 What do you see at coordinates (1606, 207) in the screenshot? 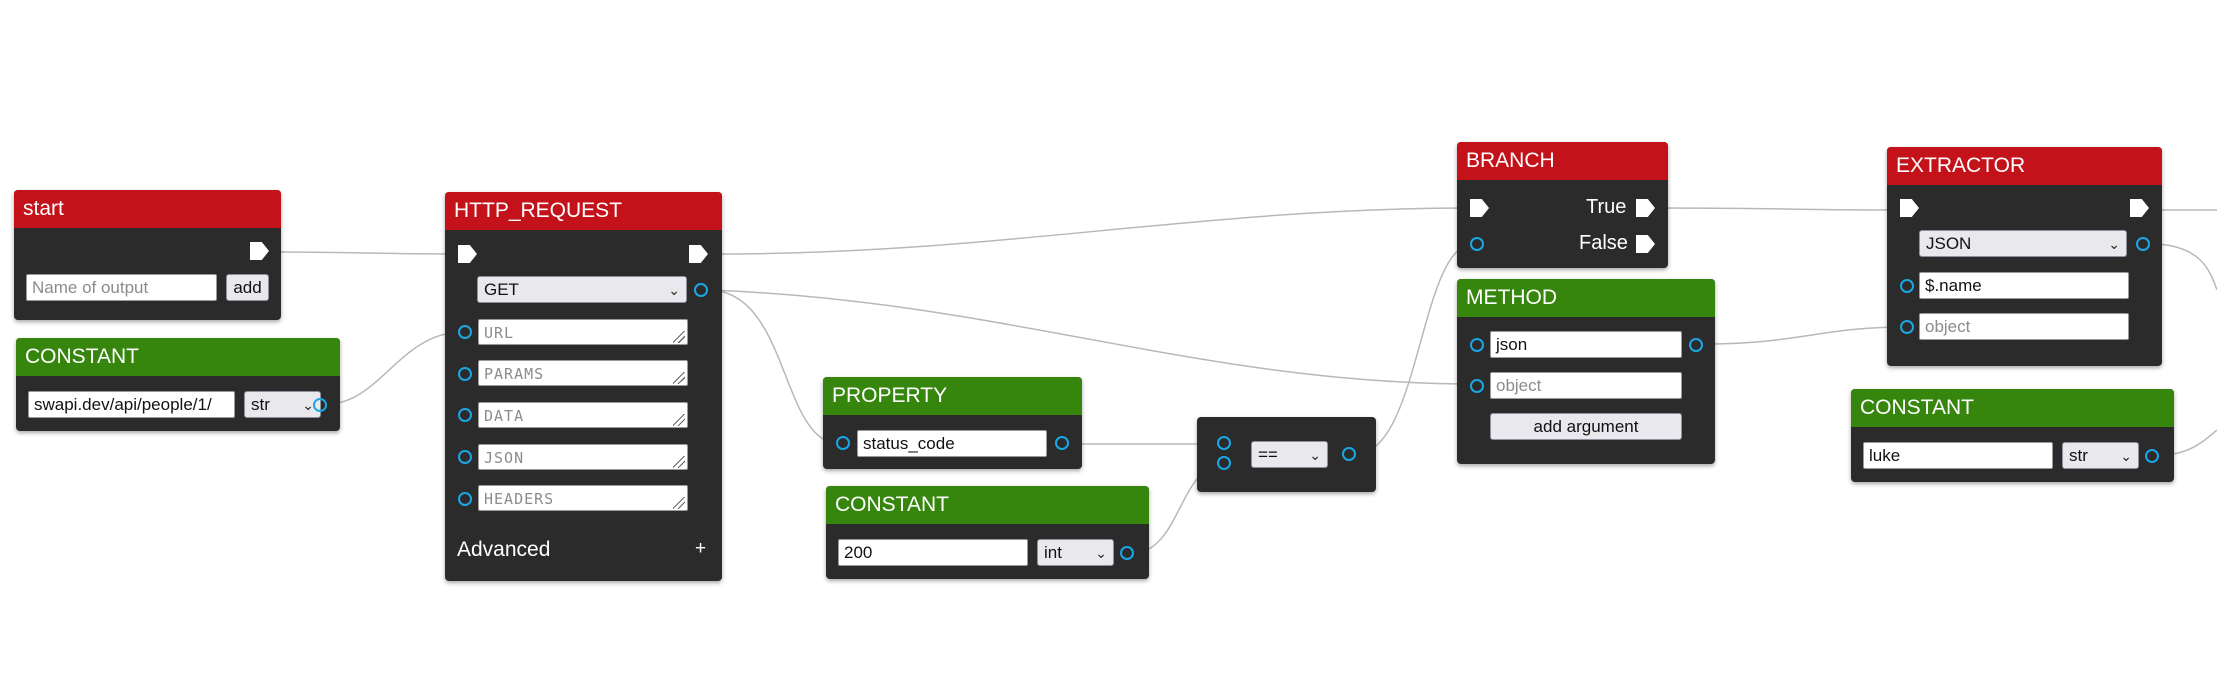
I see `true-label: True` at bounding box center [1606, 207].